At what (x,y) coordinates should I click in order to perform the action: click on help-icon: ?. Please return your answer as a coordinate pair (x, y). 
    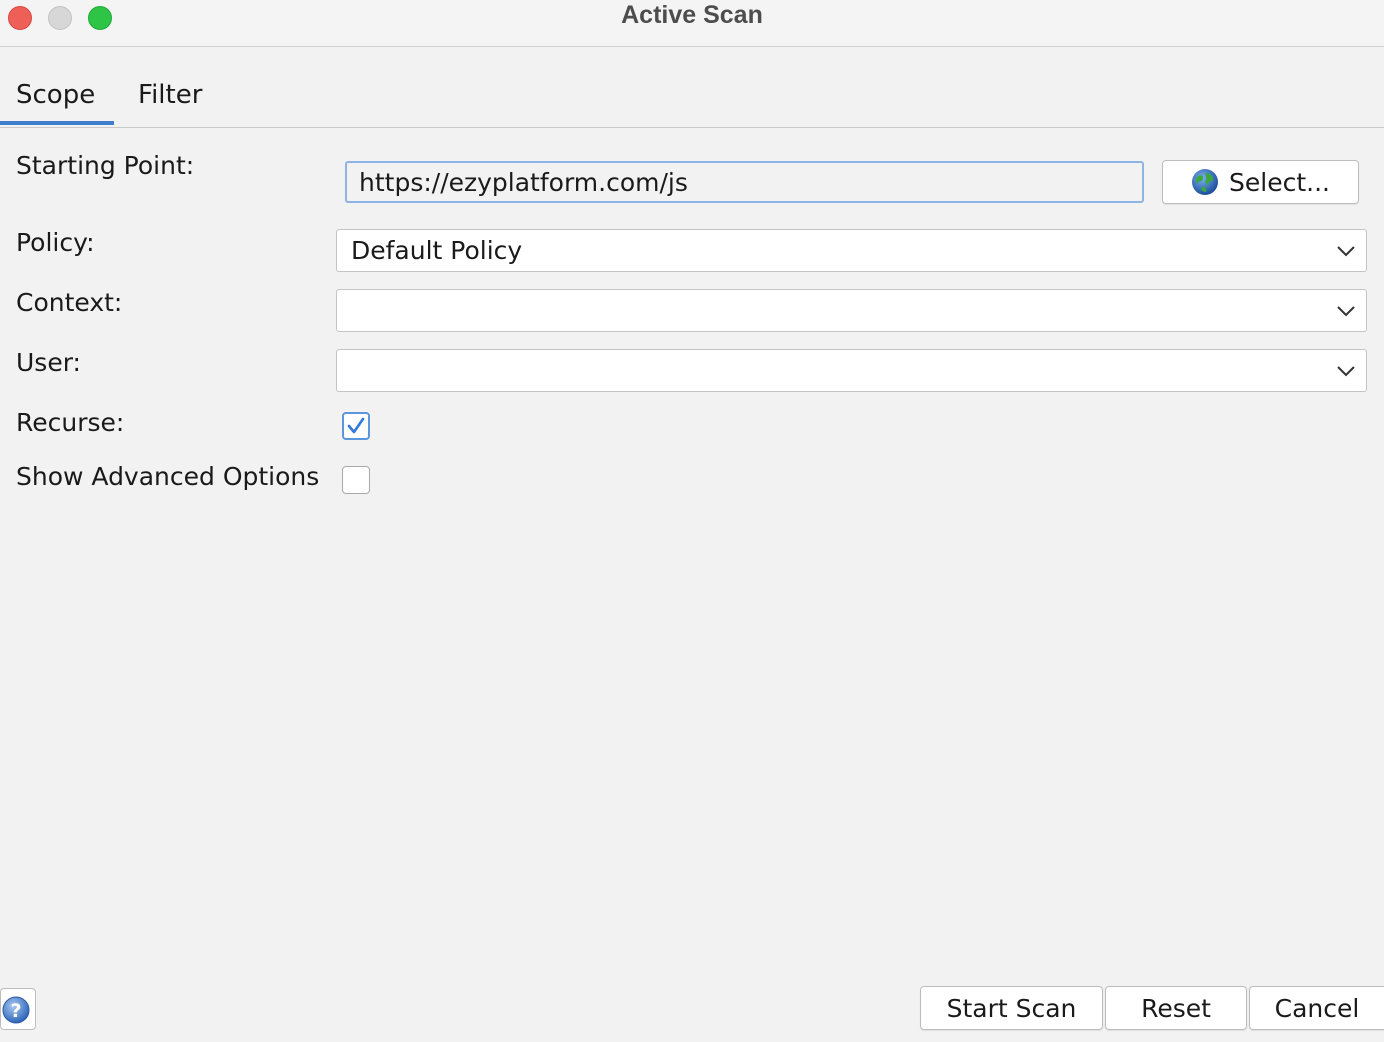
    Looking at the image, I should click on (16, 1010).